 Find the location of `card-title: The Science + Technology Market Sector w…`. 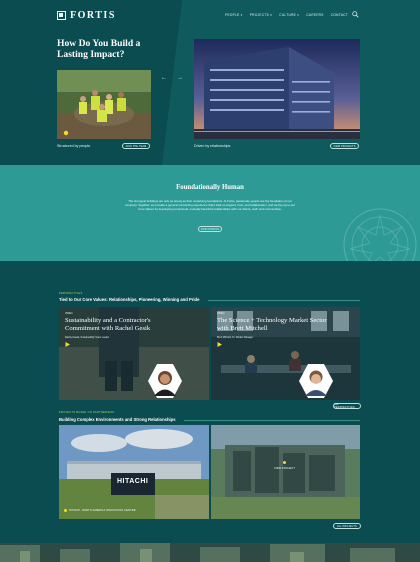

card-title: The Science + Technology Market Sector w… is located at coordinates (272, 324).